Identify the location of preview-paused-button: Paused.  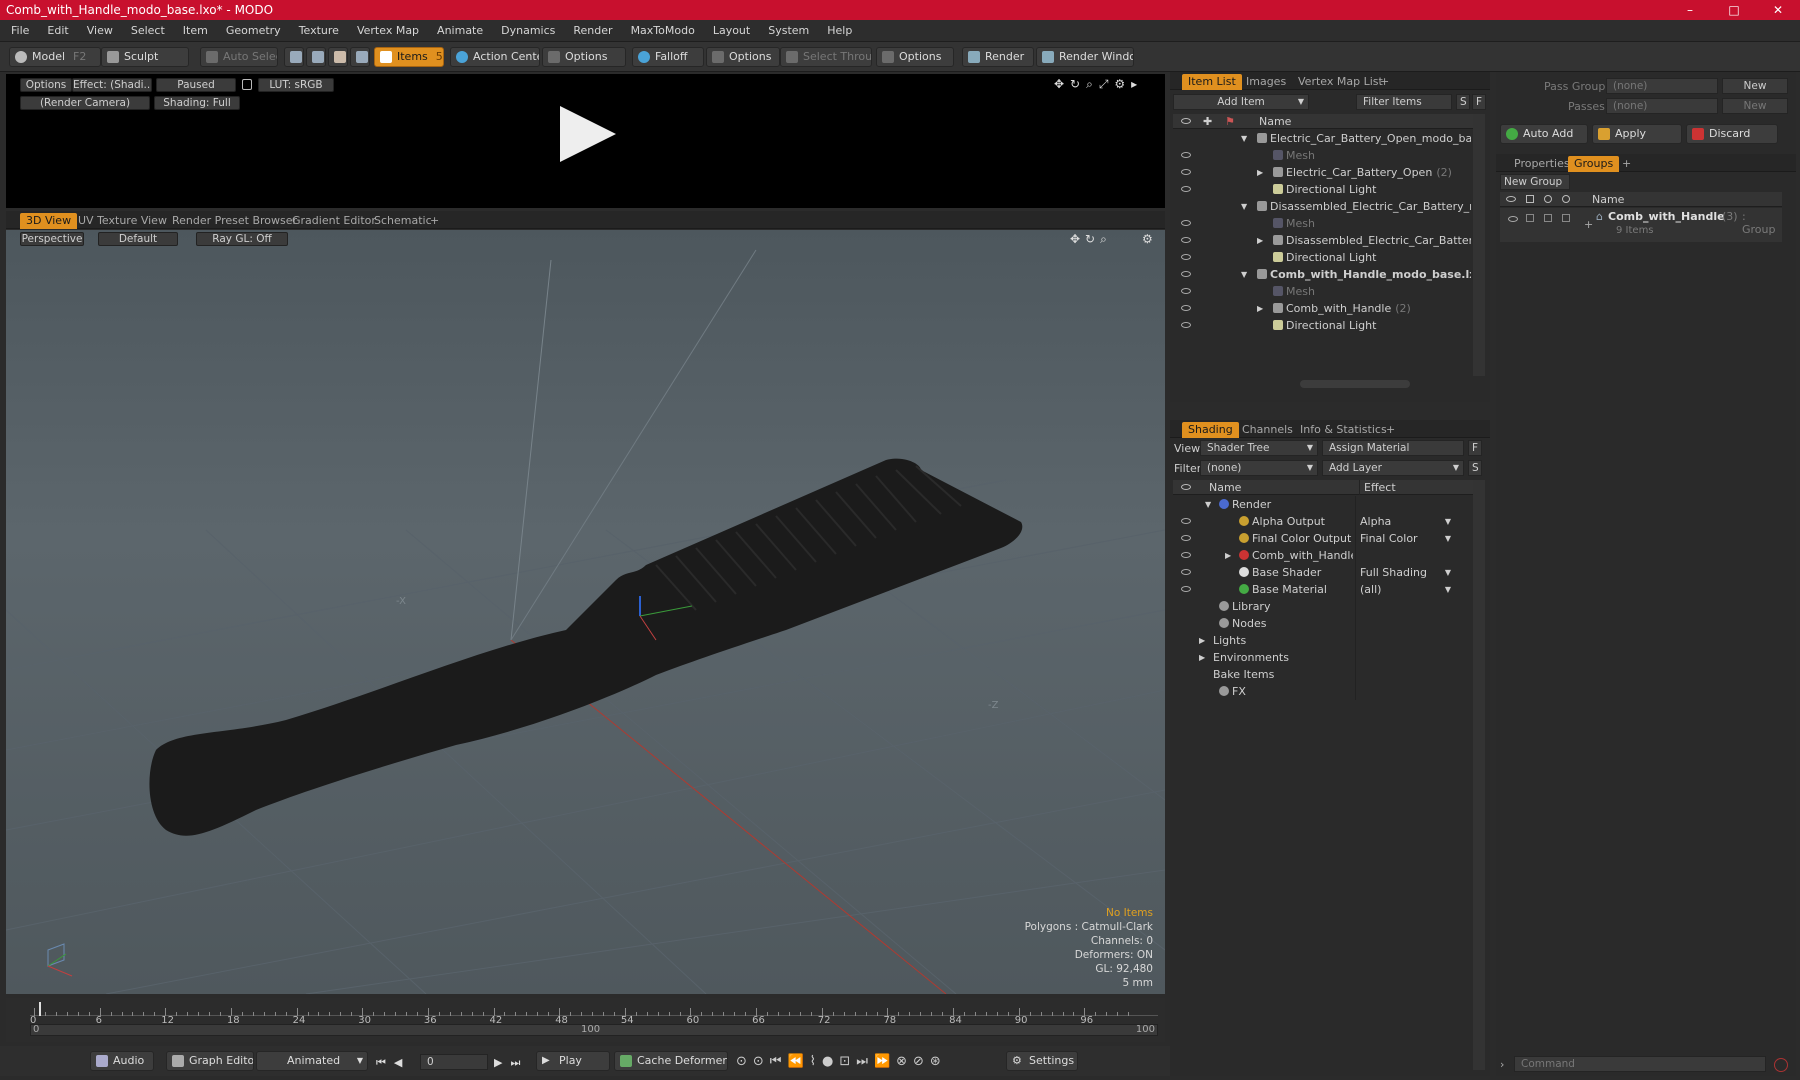
(196, 85).